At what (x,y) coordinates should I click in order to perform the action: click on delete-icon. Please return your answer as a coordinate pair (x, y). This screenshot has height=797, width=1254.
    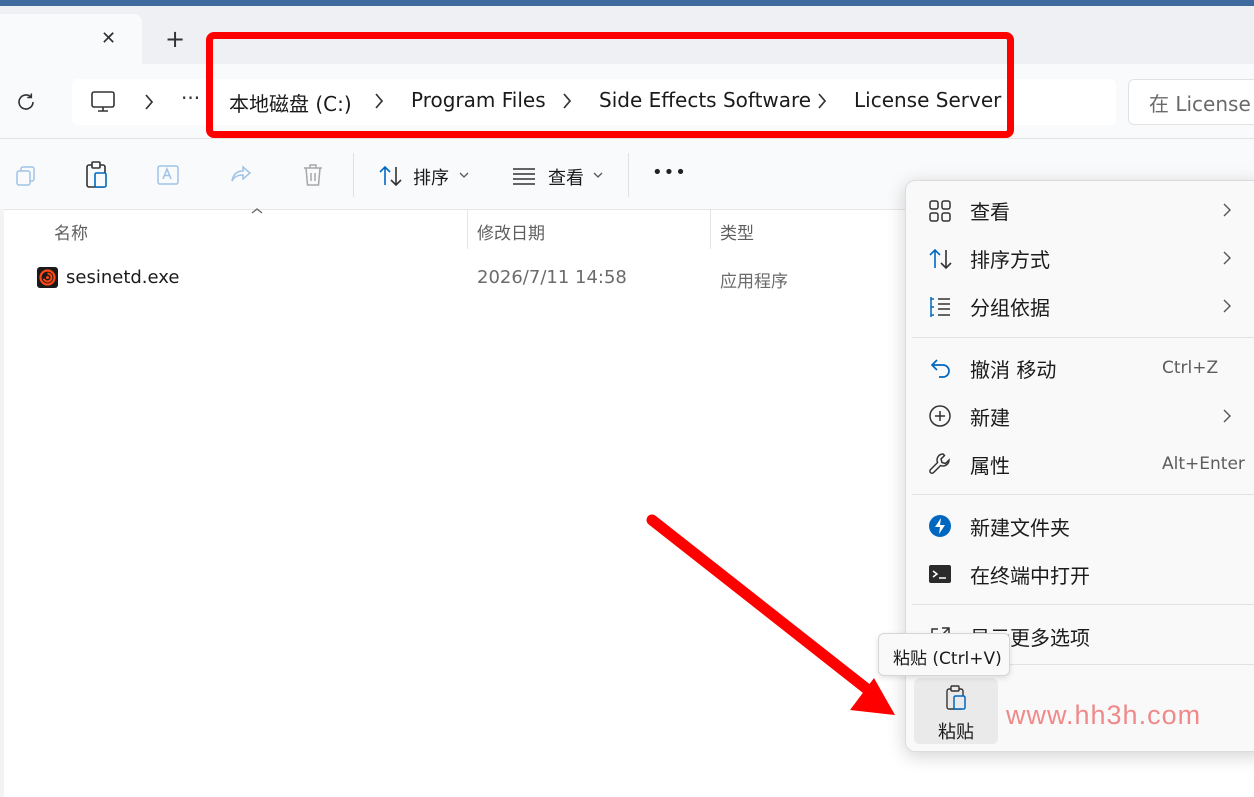
    Looking at the image, I should click on (313, 175).